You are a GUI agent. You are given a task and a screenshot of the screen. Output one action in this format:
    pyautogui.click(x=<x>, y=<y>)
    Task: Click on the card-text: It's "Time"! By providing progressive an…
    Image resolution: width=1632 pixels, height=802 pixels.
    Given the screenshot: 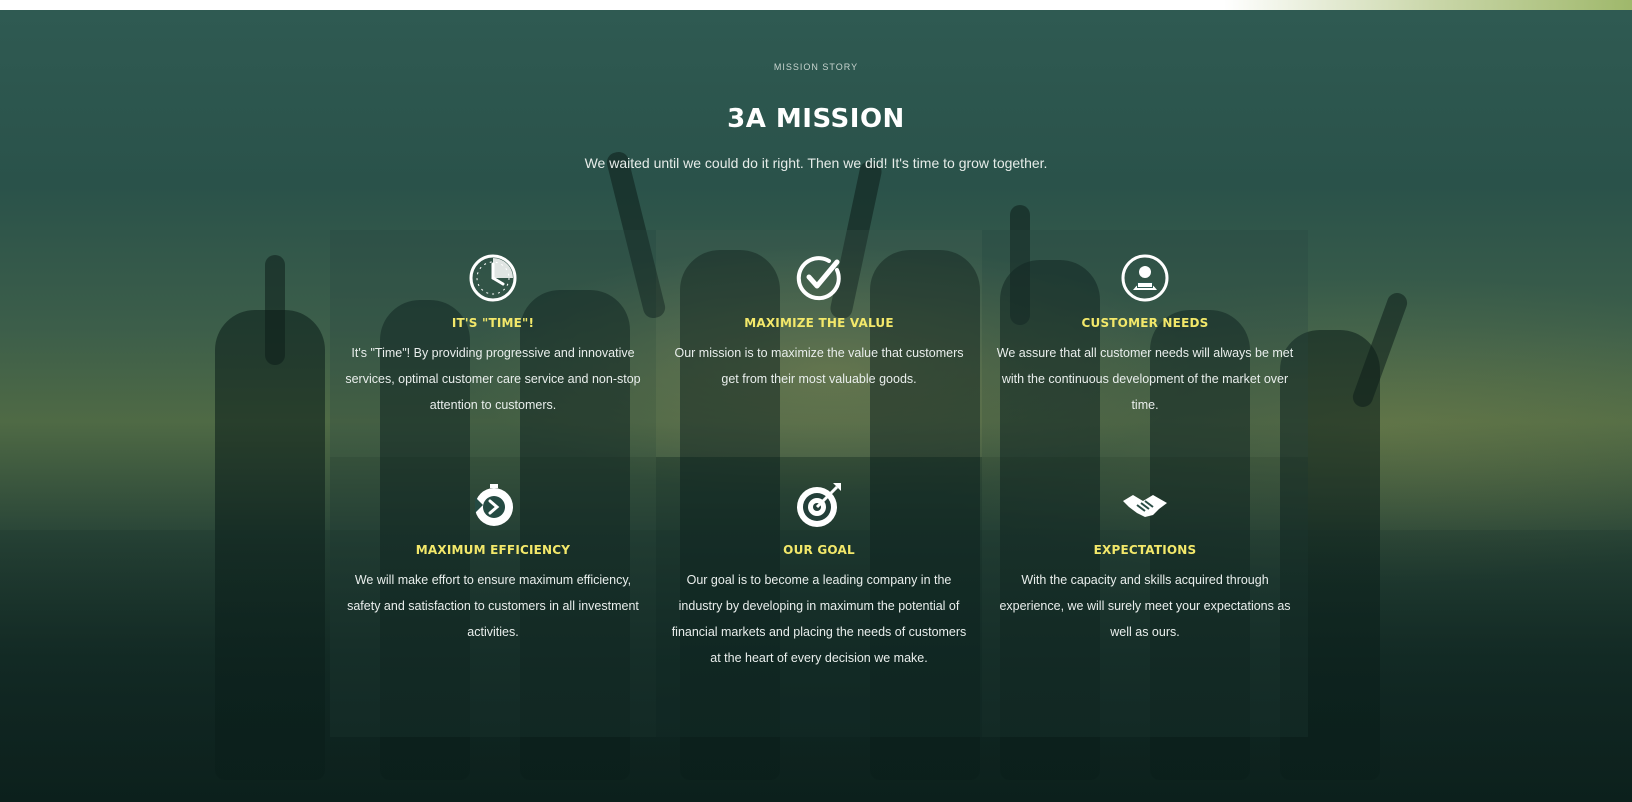 What is the action you would take?
    pyautogui.click(x=493, y=379)
    